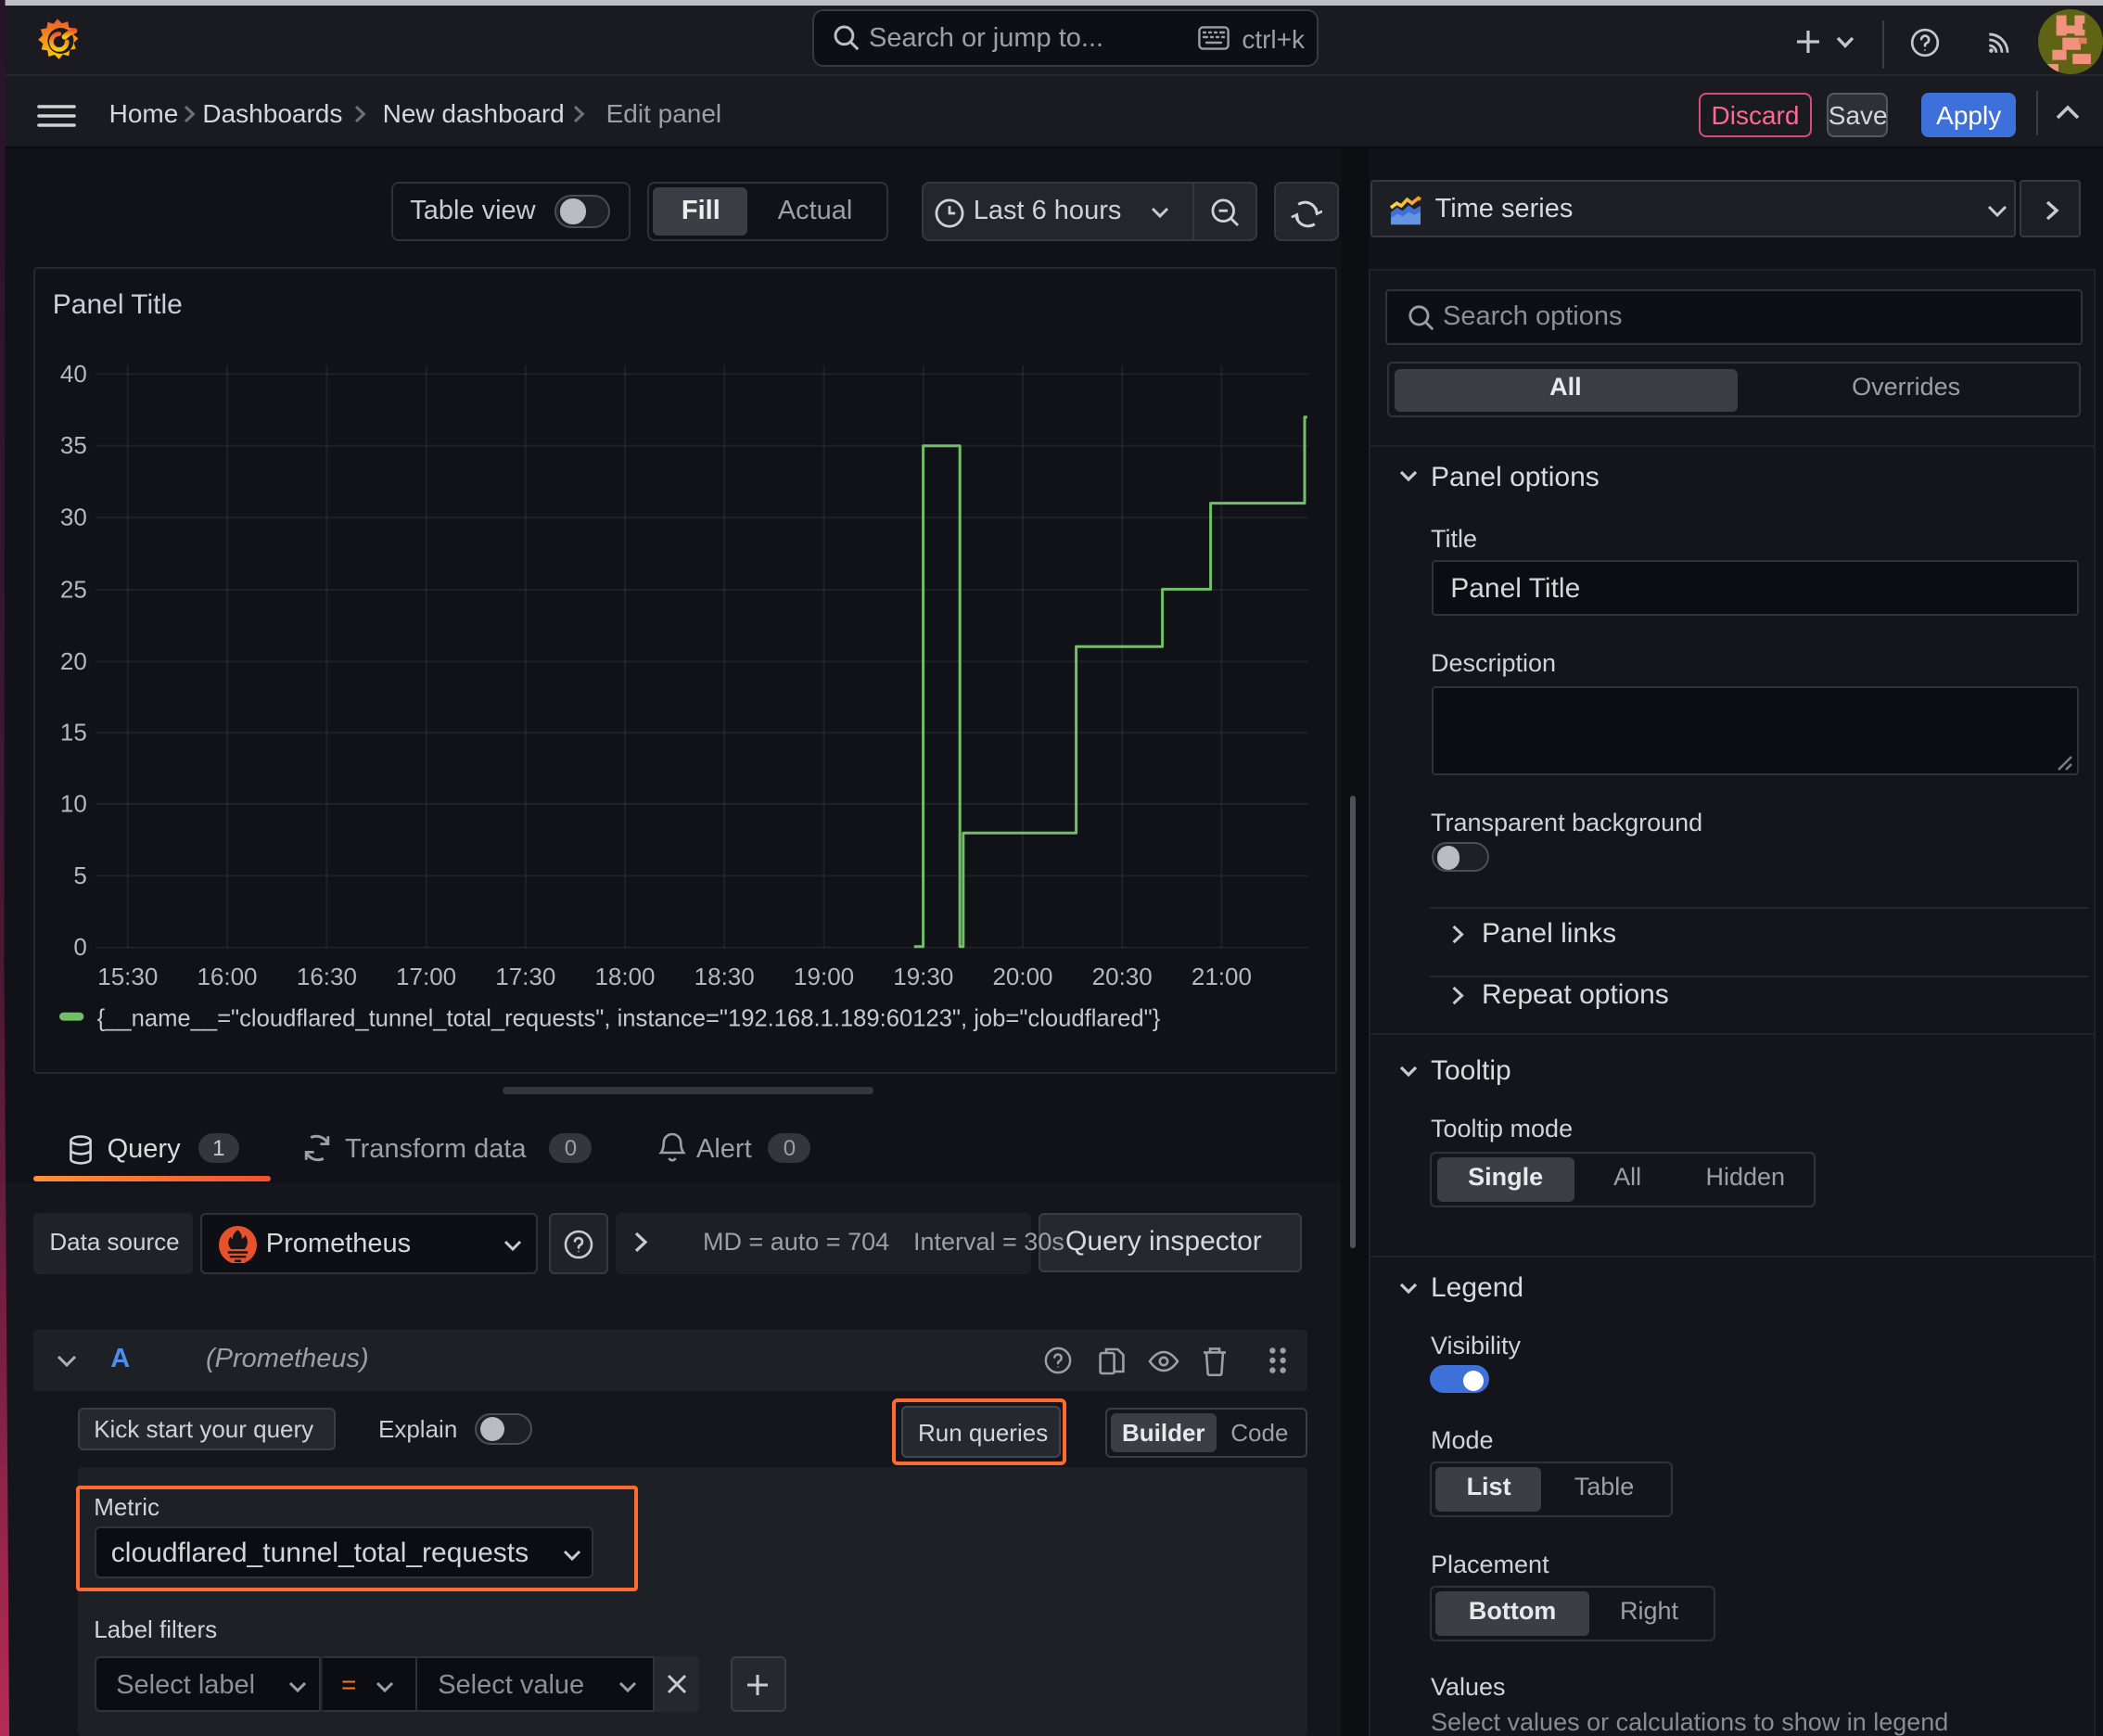 The height and width of the screenshot is (1736, 2103). Describe the element at coordinates (74, 660) in the screenshot. I see `svg-text: 20` at that location.